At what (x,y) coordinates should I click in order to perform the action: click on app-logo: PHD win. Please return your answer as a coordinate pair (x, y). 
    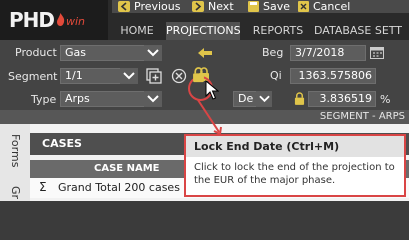
    Looking at the image, I should click on (54, 20).